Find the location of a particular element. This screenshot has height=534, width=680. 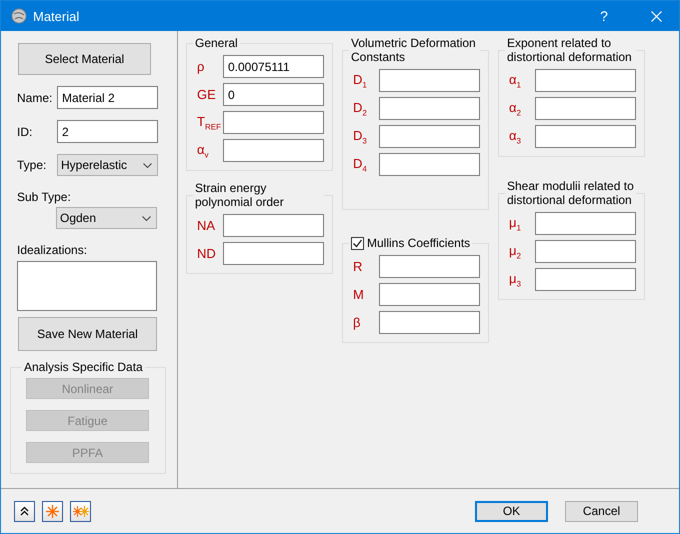

field-label: ND is located at coordinates (207, 253).